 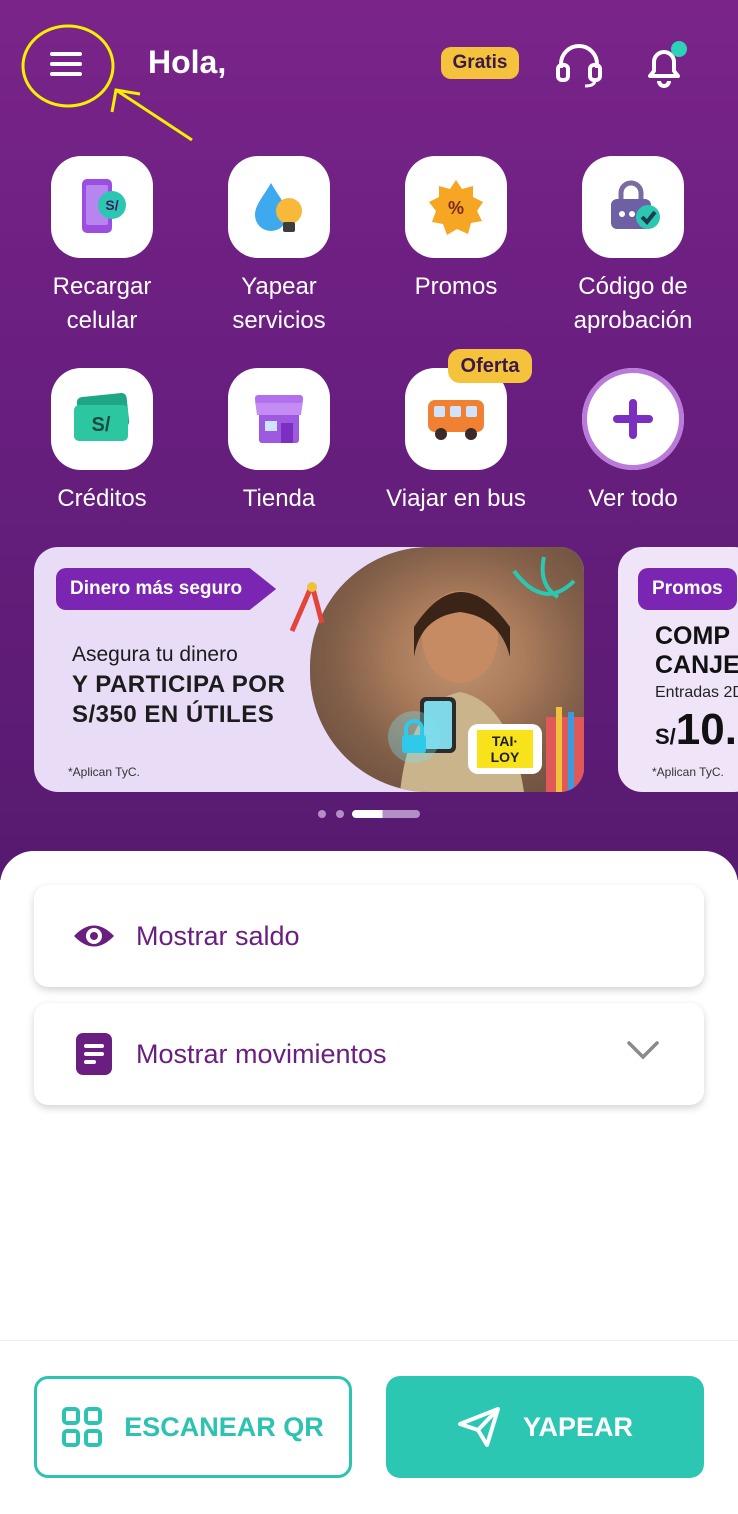 I want to click on shortcut-label: celular, so click(x=102, y=320).